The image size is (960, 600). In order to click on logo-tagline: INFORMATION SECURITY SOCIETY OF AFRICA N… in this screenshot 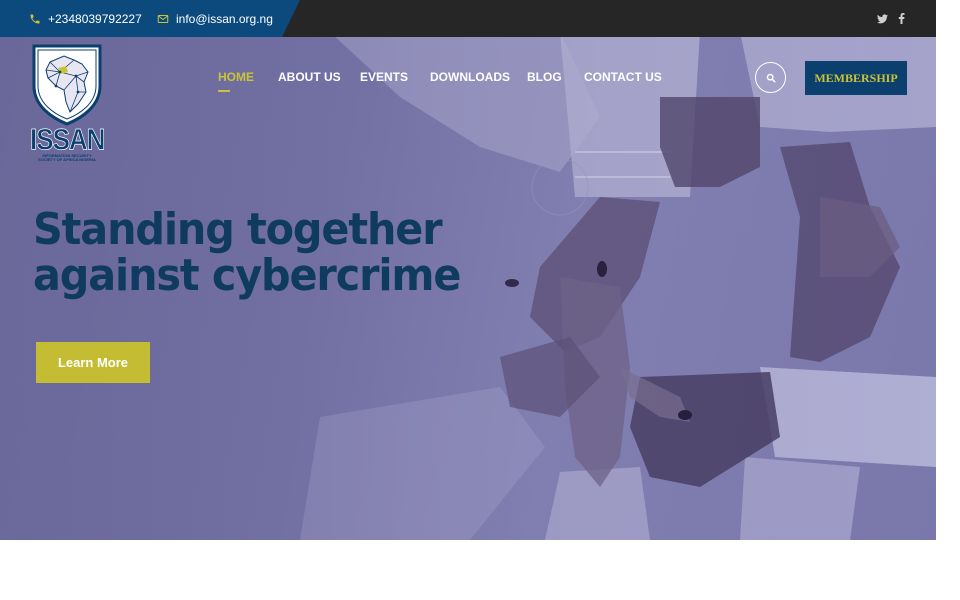, I will do `click(67, 157)`.